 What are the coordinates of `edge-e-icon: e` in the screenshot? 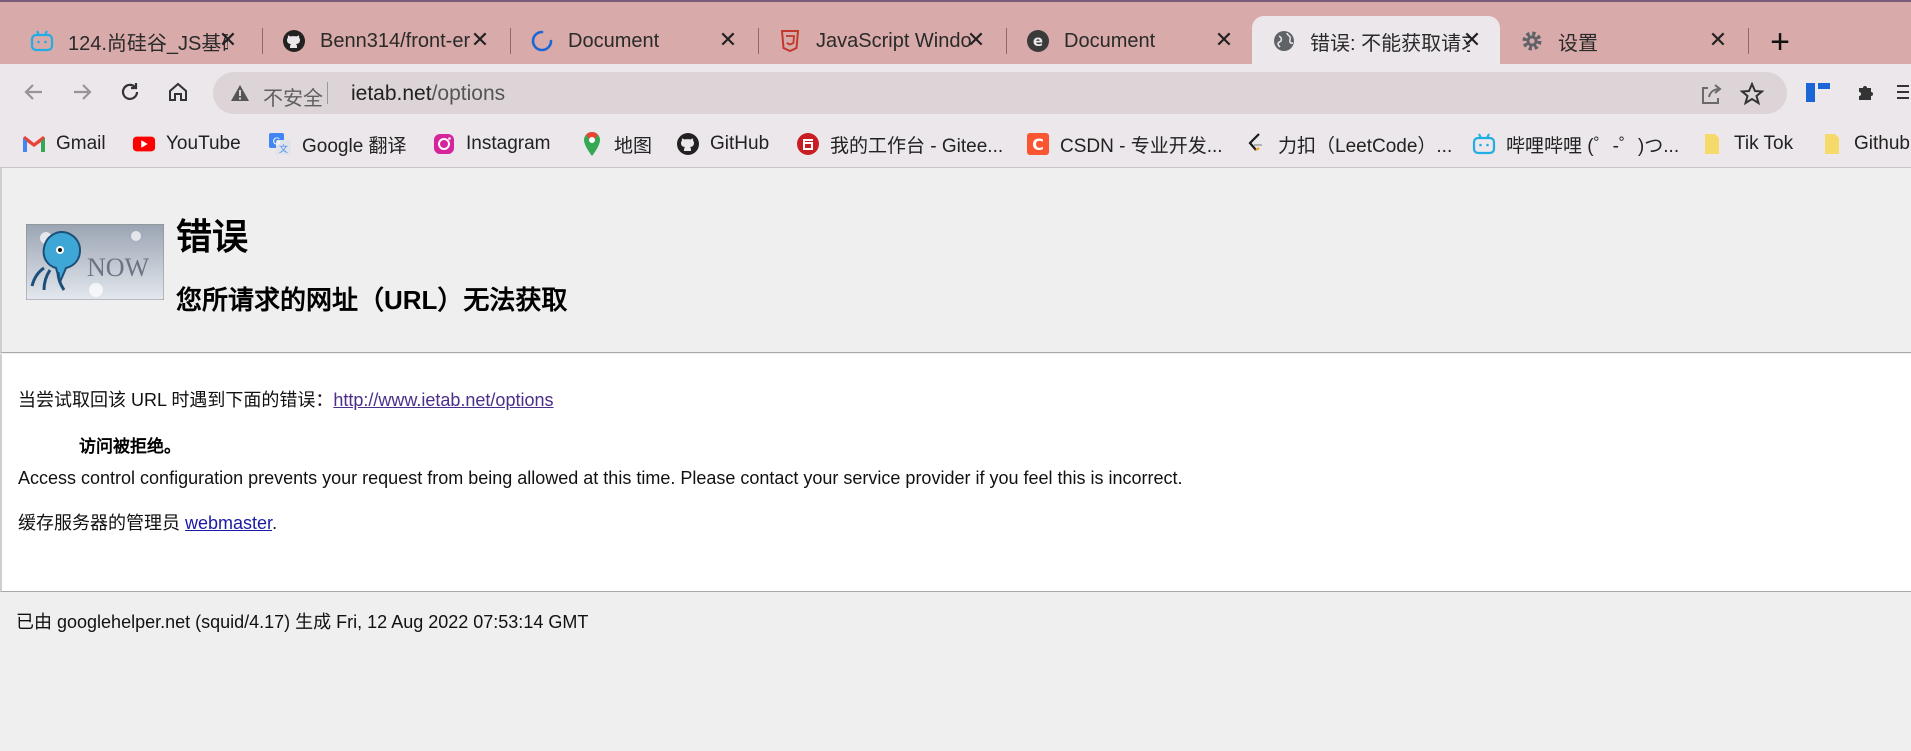 It's located at (1038, 41).